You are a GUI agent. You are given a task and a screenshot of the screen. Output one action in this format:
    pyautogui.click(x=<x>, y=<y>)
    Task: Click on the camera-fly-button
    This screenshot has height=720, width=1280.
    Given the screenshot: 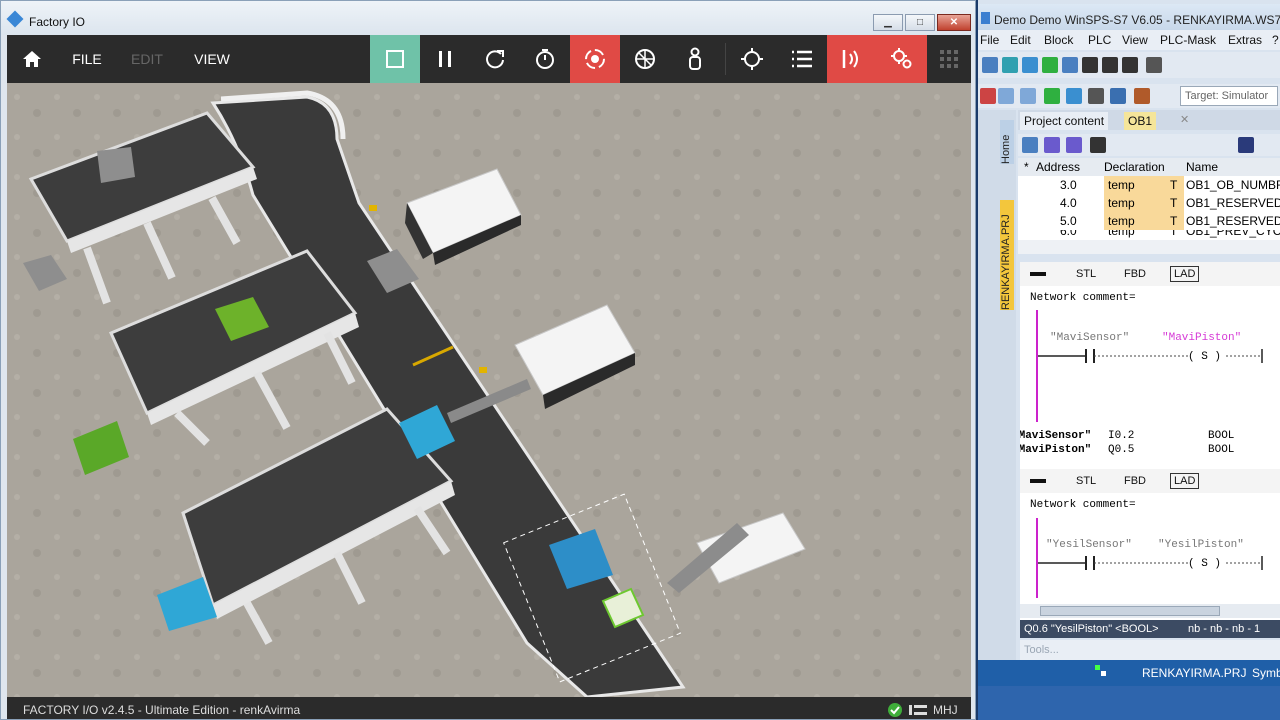 What is the action you would take?
    pyautogui.click(x=645, y=59)
    